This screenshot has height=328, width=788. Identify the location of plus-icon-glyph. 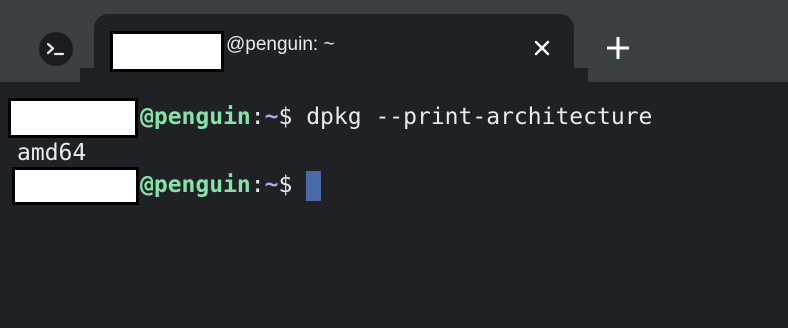
(618, 48).